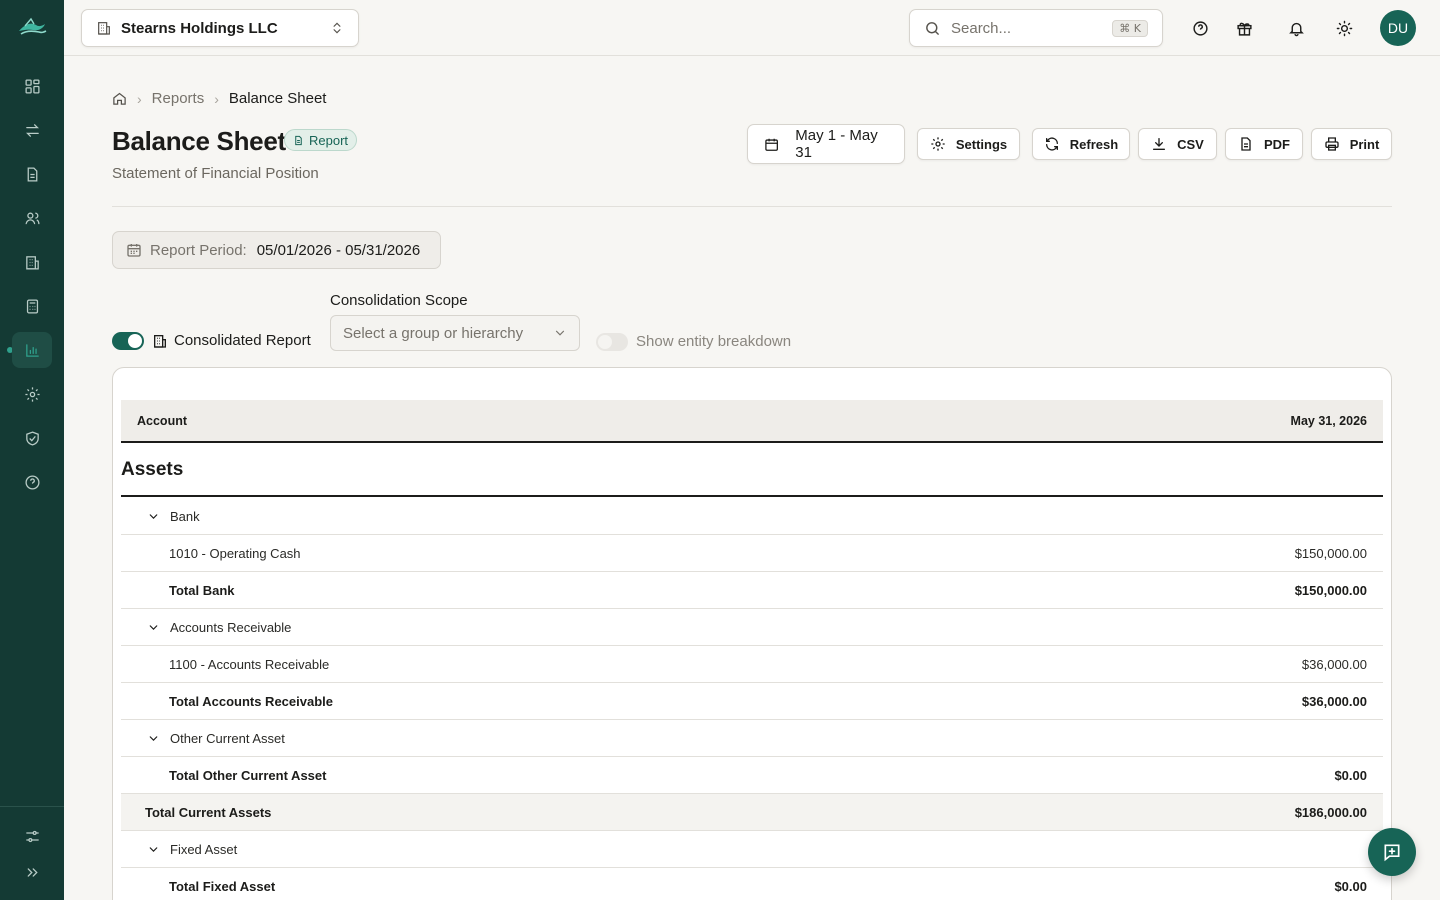  Describe the element at coordinates (1094, 144) in the screenshot. I see `refresh-label: Refresh` at that location.